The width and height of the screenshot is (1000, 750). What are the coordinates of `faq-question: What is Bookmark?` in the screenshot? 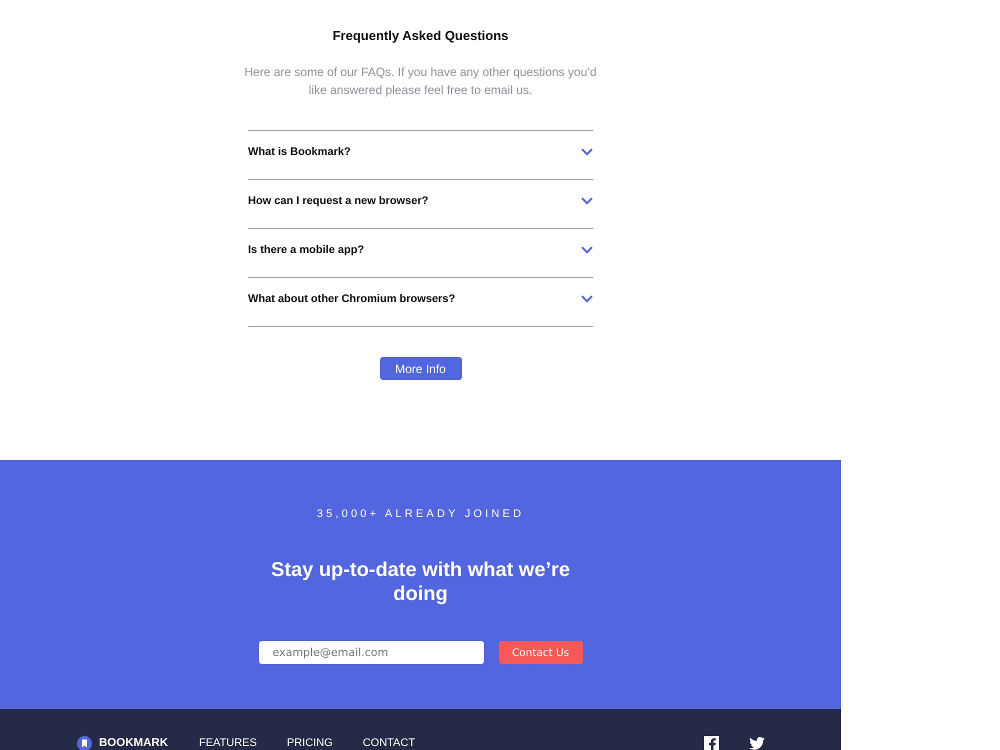 It's located at (420, 154).